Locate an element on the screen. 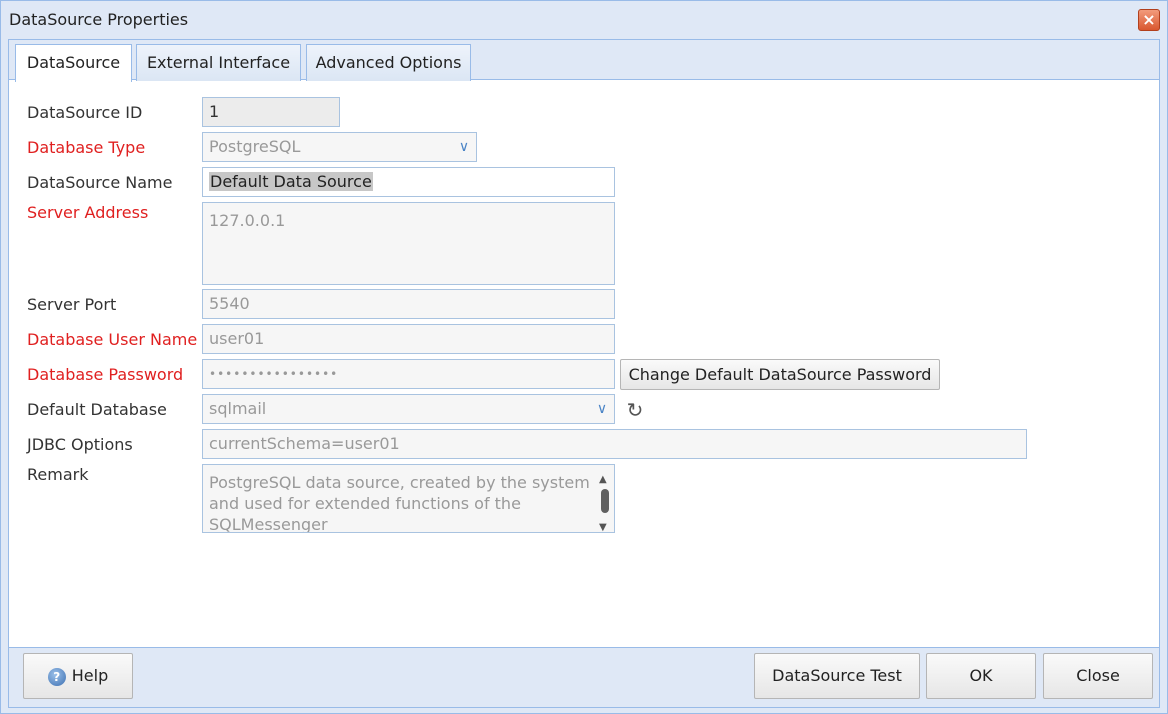 Image resolution: width=1168 pixels, height=714 pixels. datasource-name-value: Default Data Source is located at coordinates (291, 181).